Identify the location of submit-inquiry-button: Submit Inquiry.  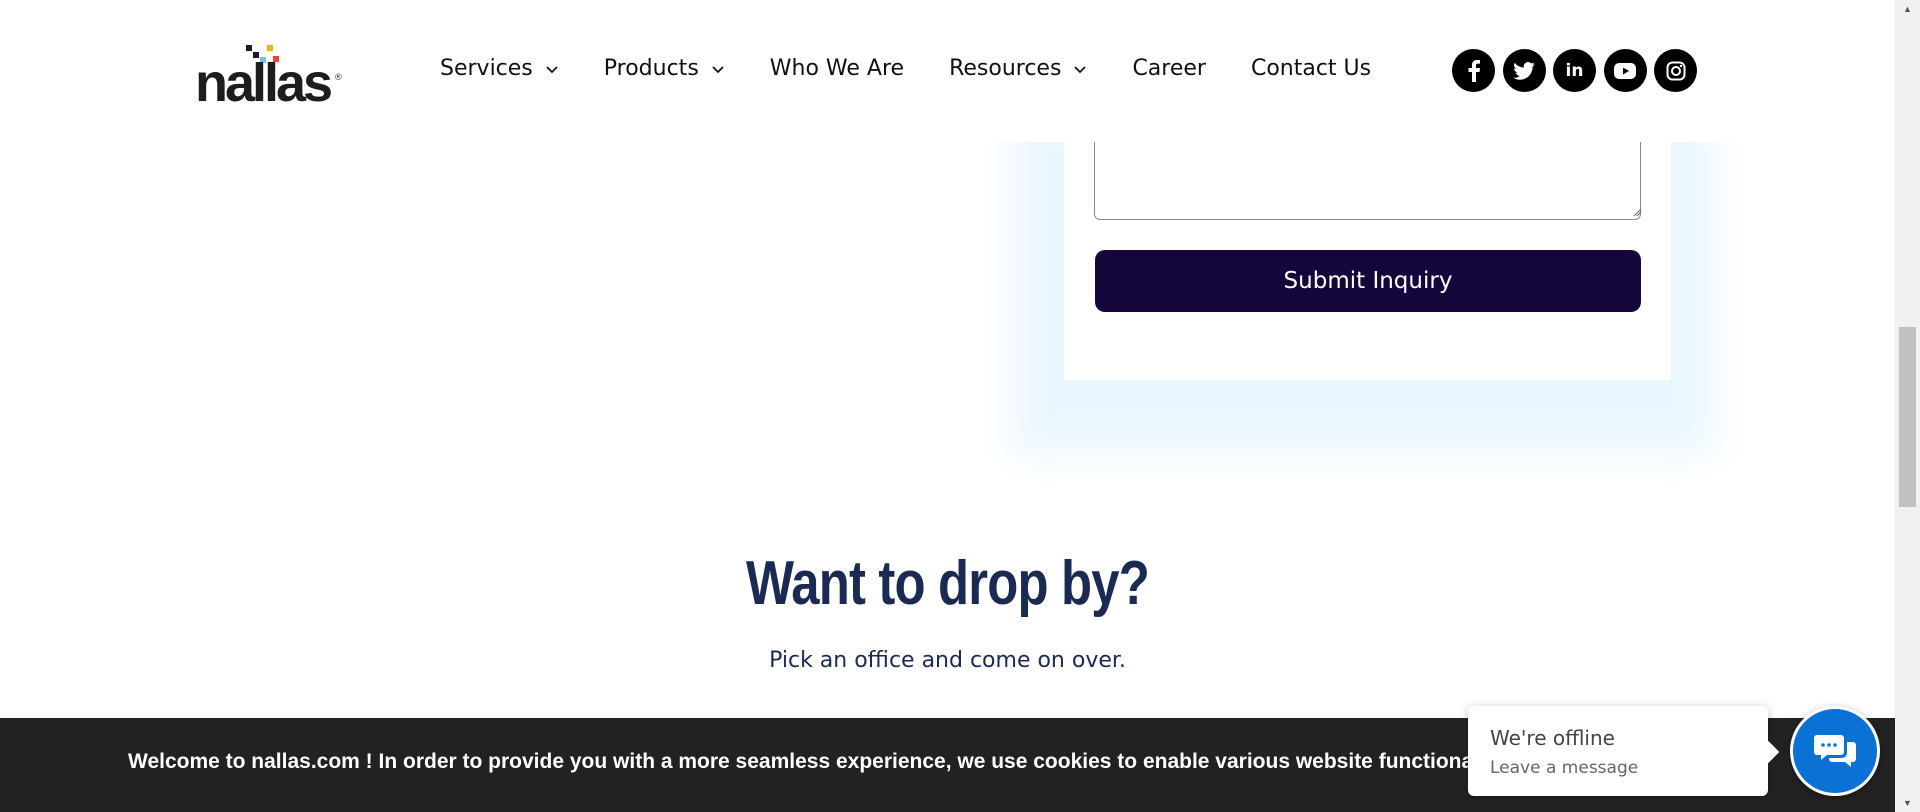
(1368, 281).